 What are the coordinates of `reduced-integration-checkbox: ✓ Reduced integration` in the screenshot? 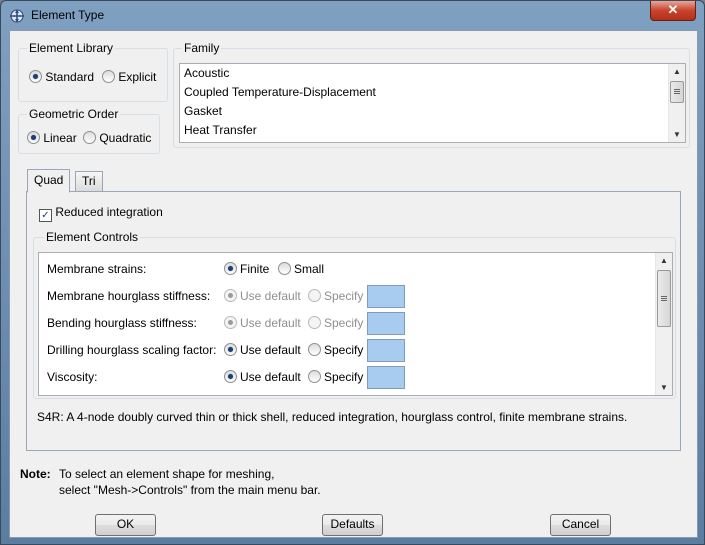 It's located at (101, 213).